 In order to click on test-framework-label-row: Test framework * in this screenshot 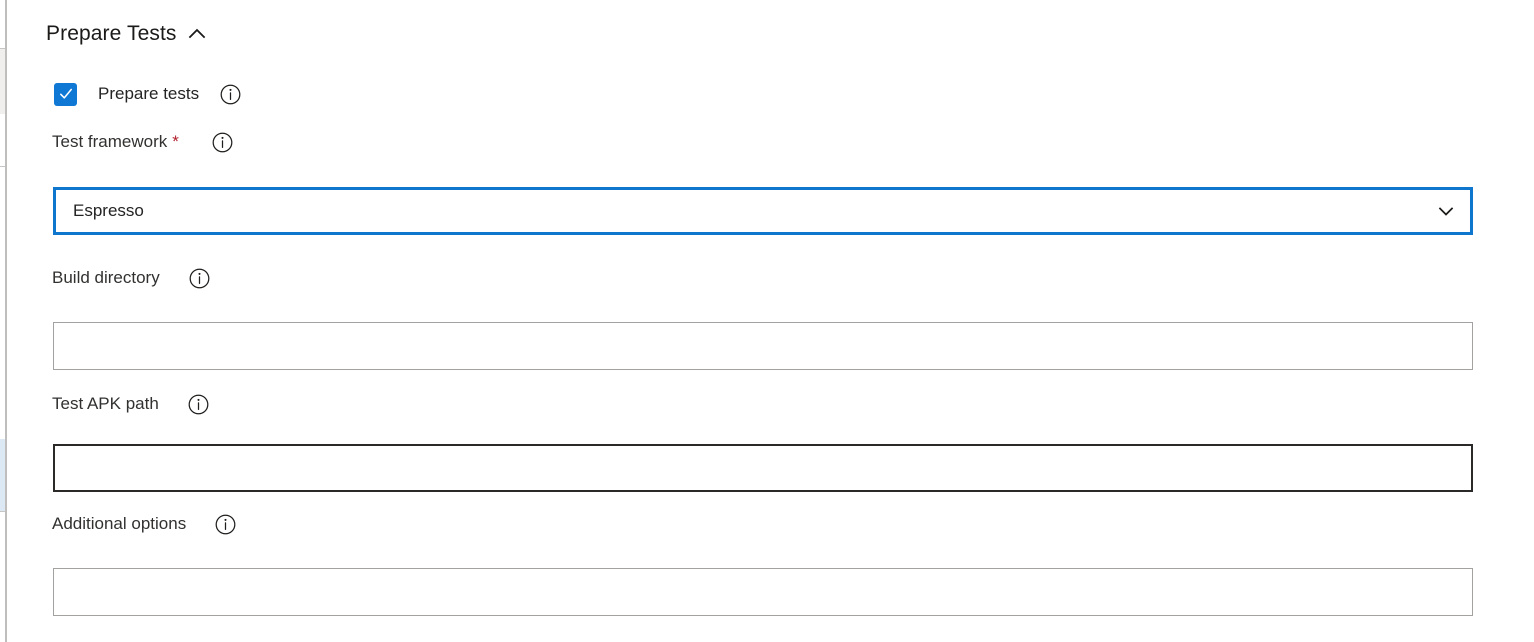, I will do `click(142, 142)`.